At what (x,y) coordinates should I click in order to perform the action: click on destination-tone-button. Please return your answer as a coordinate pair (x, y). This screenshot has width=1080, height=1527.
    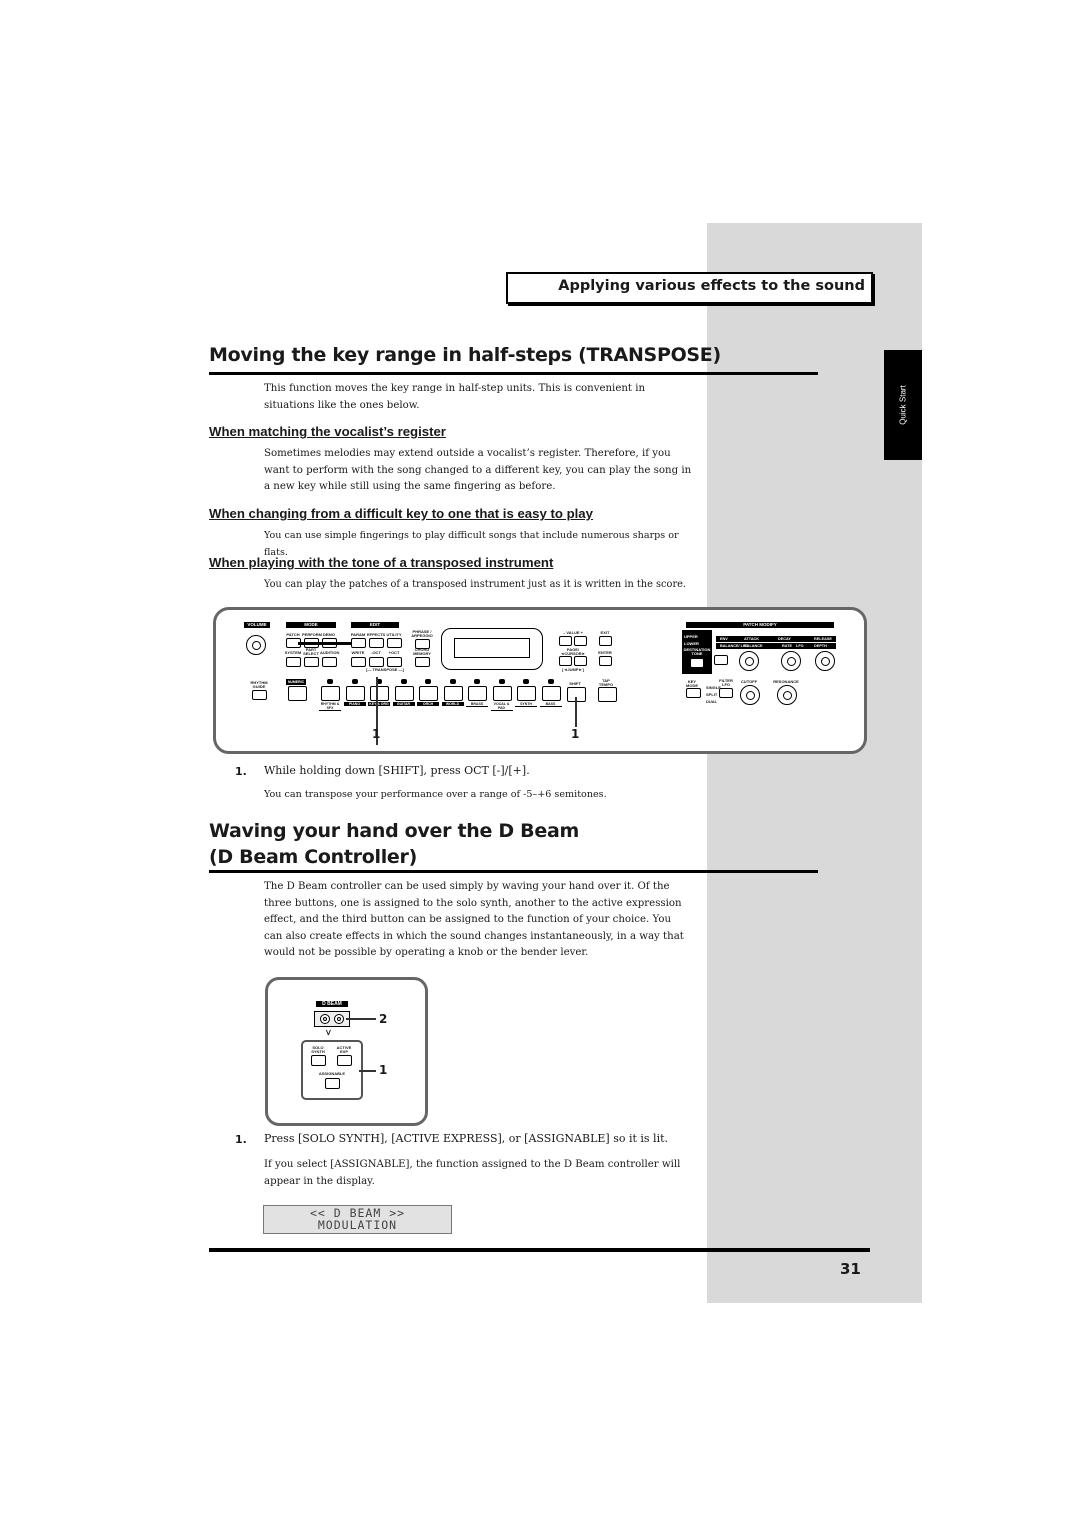
    Looking at the image, I should click on (697, 663).